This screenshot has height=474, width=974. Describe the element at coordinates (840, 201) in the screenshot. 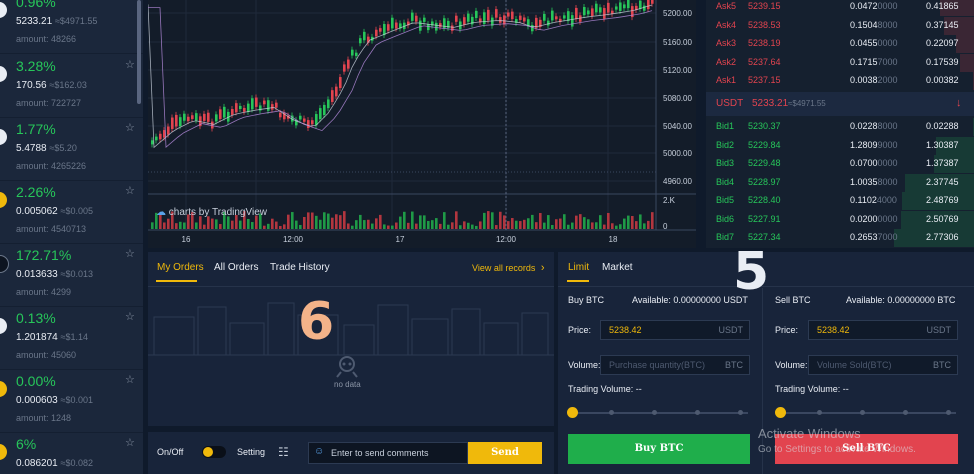

I see `bid-row: Bid5 5228.40 0.11024000 2.48769` at that location.